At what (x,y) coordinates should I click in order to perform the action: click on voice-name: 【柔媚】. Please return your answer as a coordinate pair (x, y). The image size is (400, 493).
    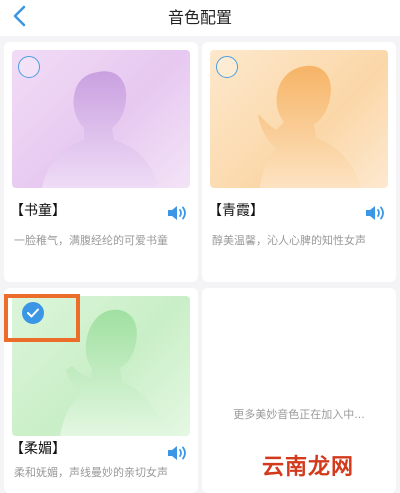
    Looking at the image, I should click on (38, 449).